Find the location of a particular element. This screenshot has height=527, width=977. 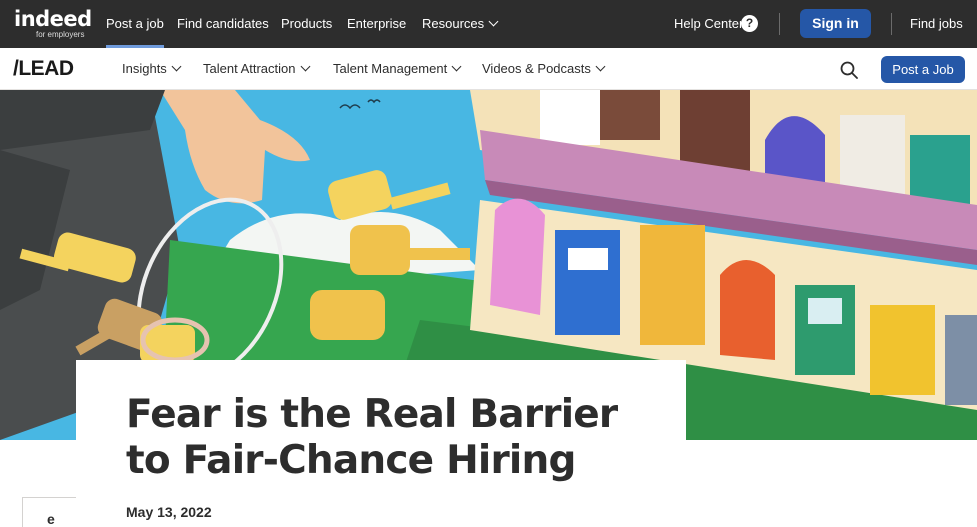

logo-subtitle: for employers is located at coordinates (60, 34).